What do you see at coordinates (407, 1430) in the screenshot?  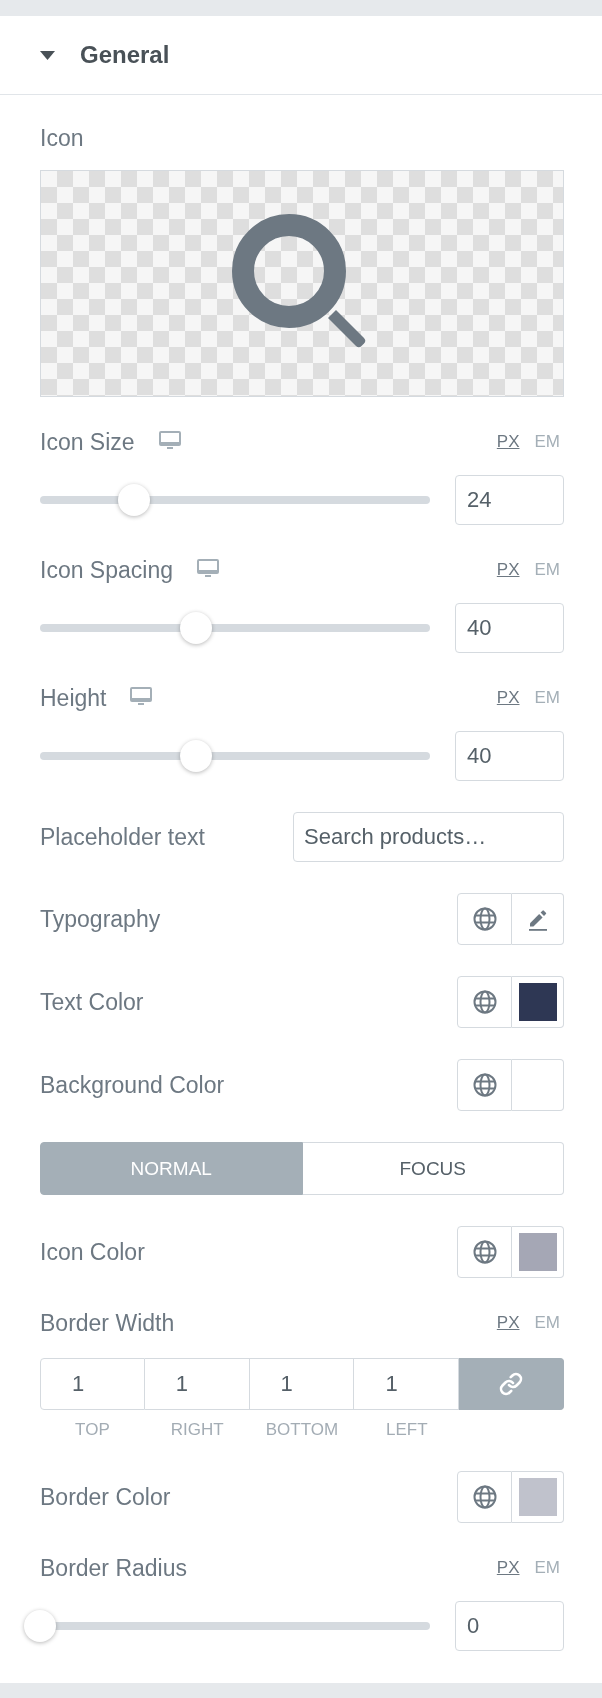 I see `dimension-caption: LEFT` at bounding box center [407, 1430].